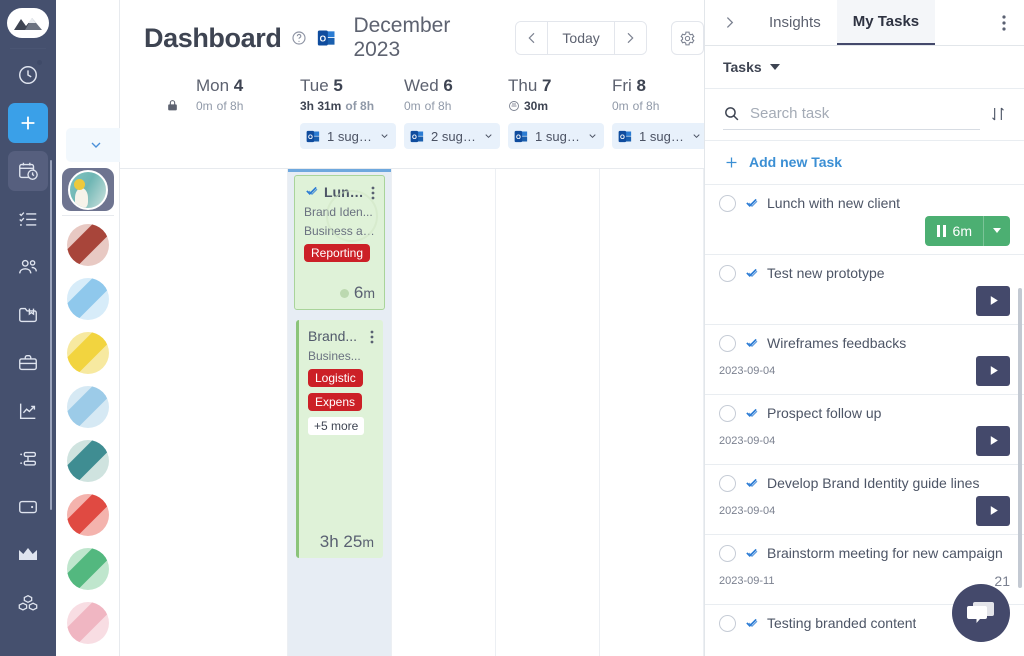 The height and width of the screenshot is (656, 1024). What do you see at coordinates (864, 290) in the screenshot?
I see `task-row: Test new prototype` at bounding box center [864, 290].